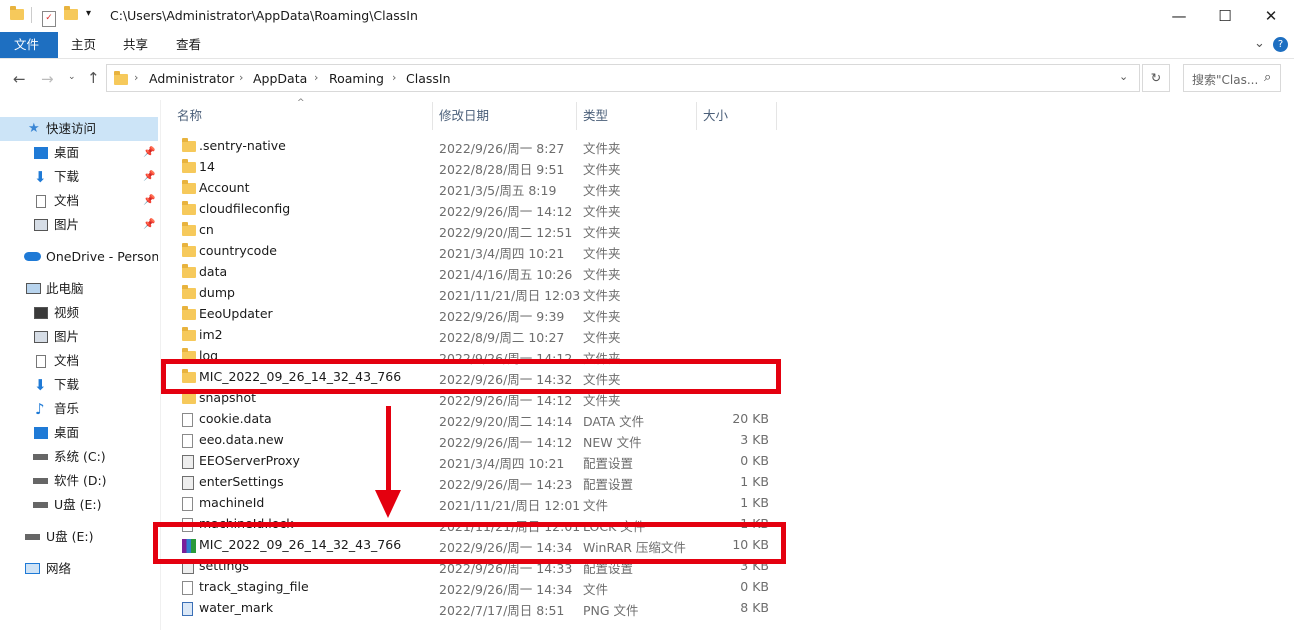  Describe the element at coordinates (188, 45) in the screenshot. I see `tab-view: 查看` at that location.